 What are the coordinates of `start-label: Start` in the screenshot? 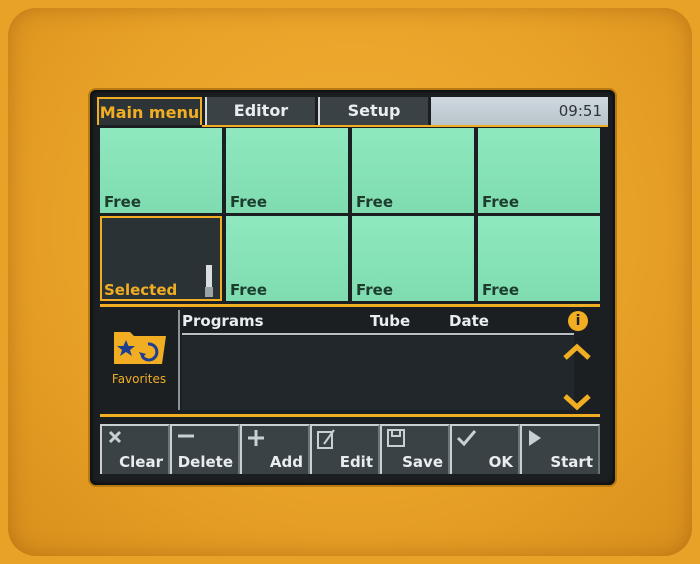 It's located at (571, 462).